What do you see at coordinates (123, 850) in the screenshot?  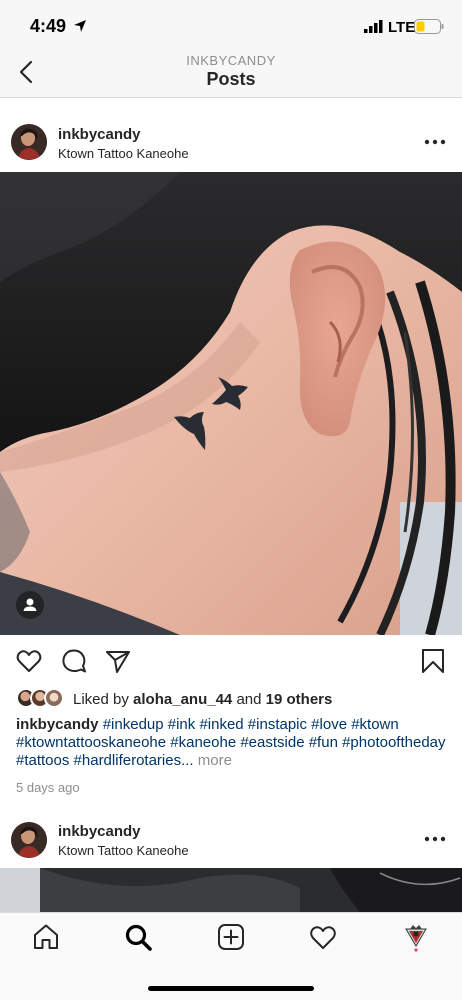 I see `next-post-location: Ktown Tattoo Kaneohe` at bounding box center [123, 850].